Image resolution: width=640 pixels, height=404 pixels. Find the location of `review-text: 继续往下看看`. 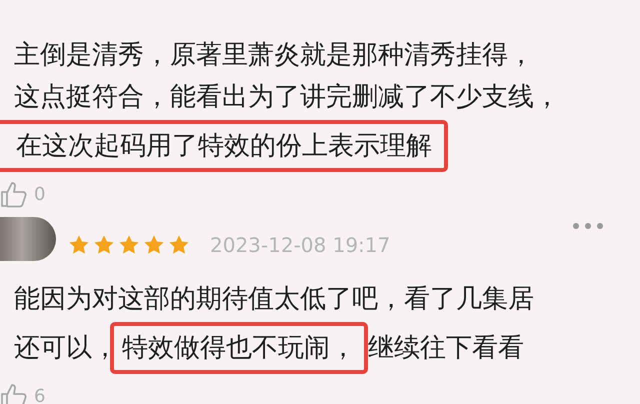

review-text: 继续往下看看 is located at coordinates (446, 348).